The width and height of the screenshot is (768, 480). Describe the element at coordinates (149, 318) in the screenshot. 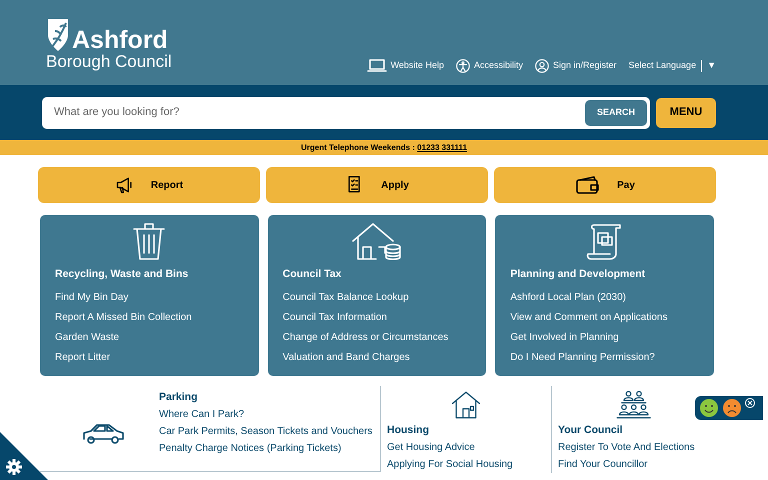

I see `card-link: Report A Missed Bin Collection` at that location.